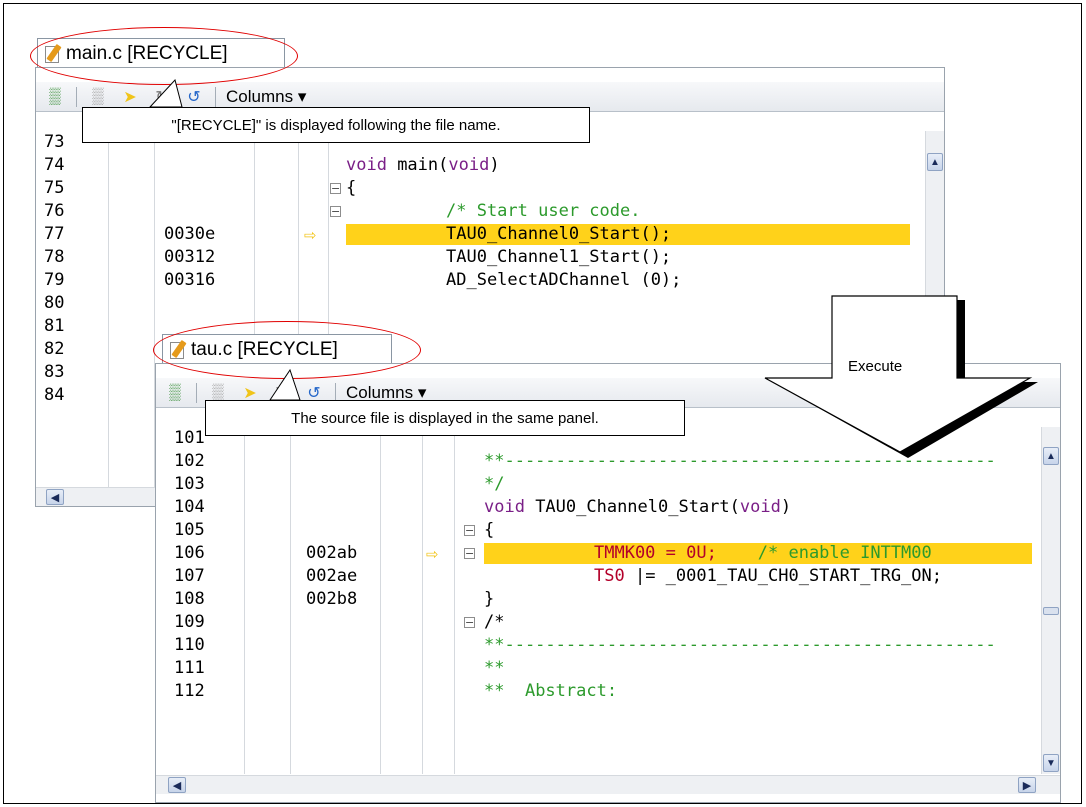  Describe the element at coordinates (875, 366) in the screenshot. I see `execute-label: Execute` at that location.